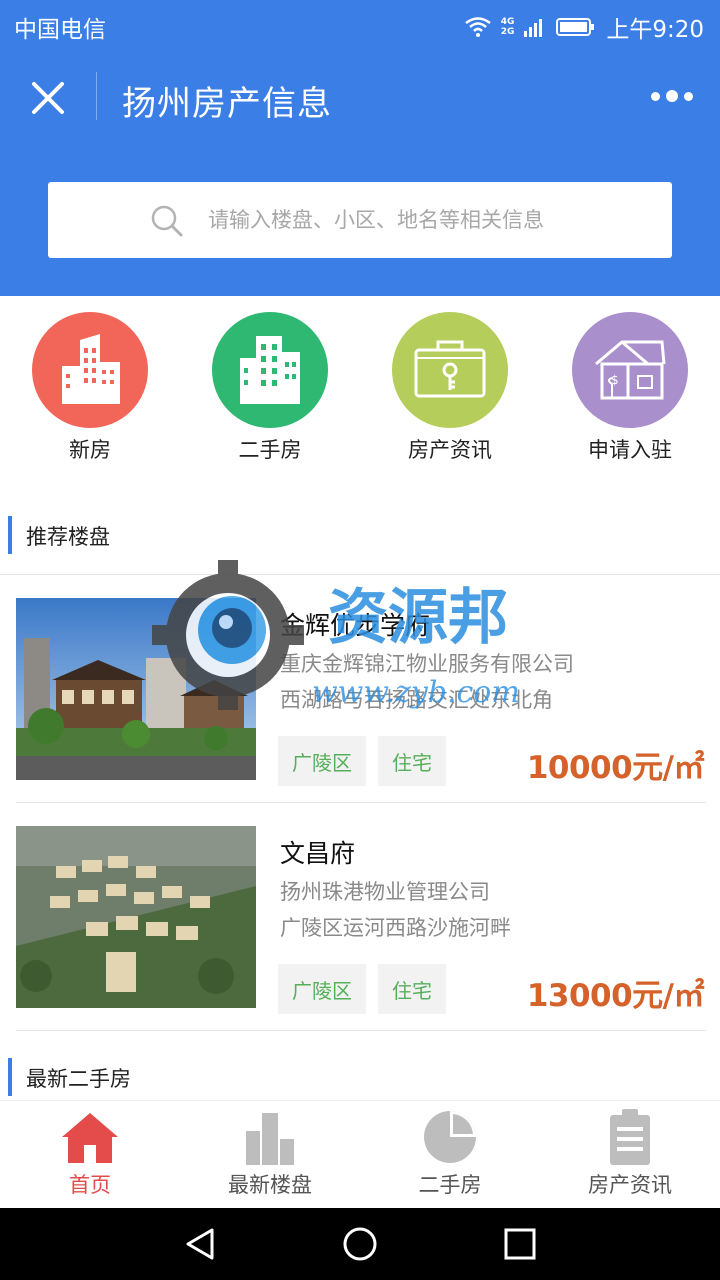  Describe the element at coordinates (630, 1137) in the screenshot. I see `clipboard-icon` at that location.